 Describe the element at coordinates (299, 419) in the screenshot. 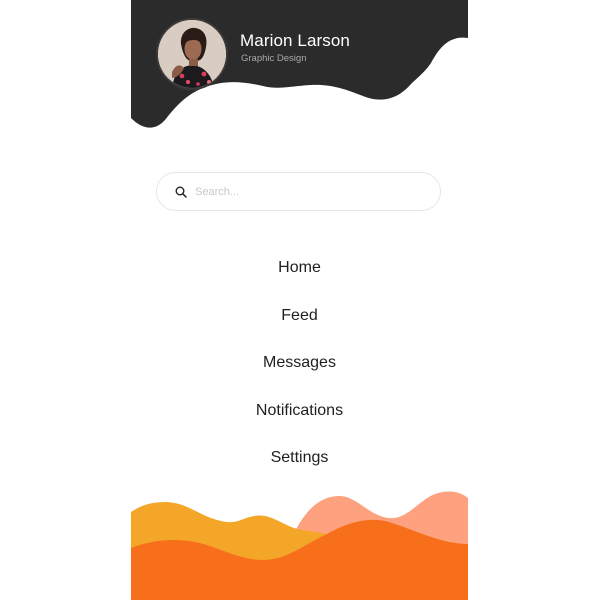

I see `nav-item-notifications: Notifications` at that location.